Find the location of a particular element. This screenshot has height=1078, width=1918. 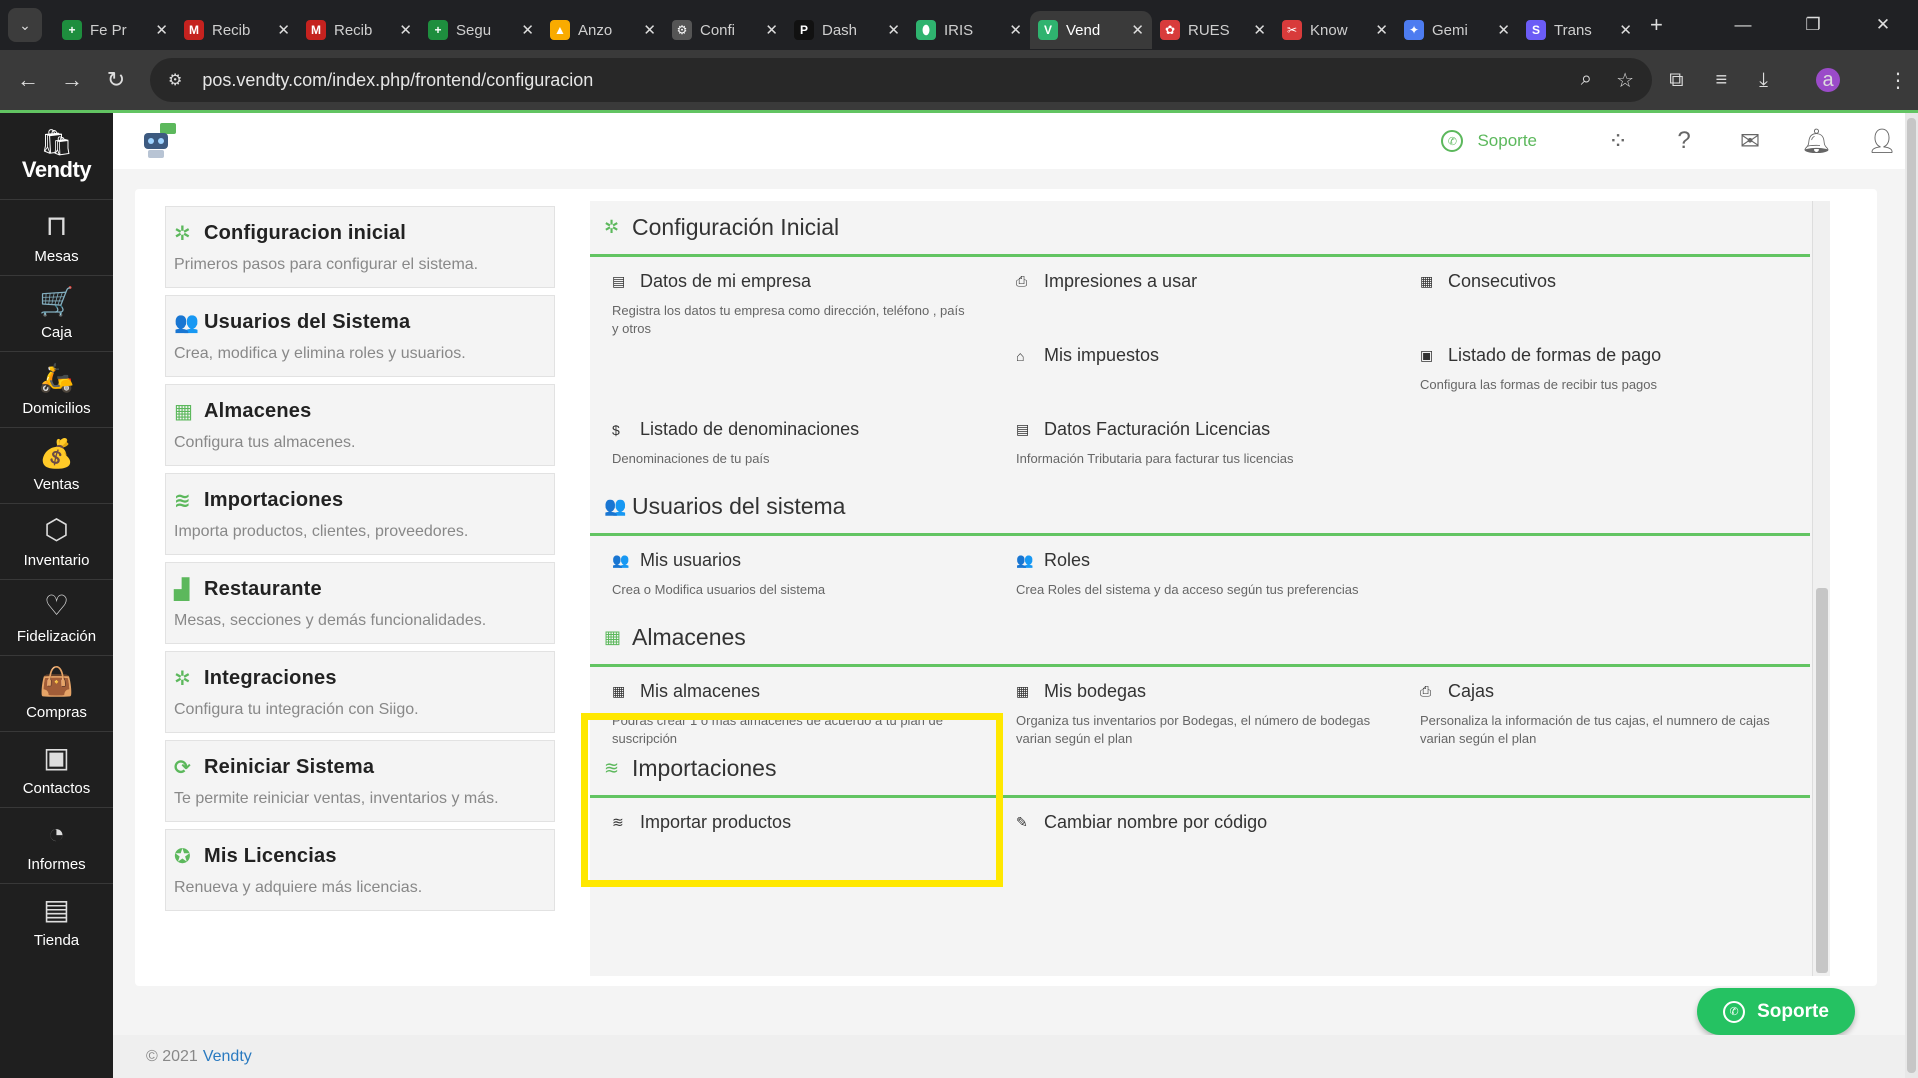

section-title: Configuración Inicial is located at coordinates (736, 227).